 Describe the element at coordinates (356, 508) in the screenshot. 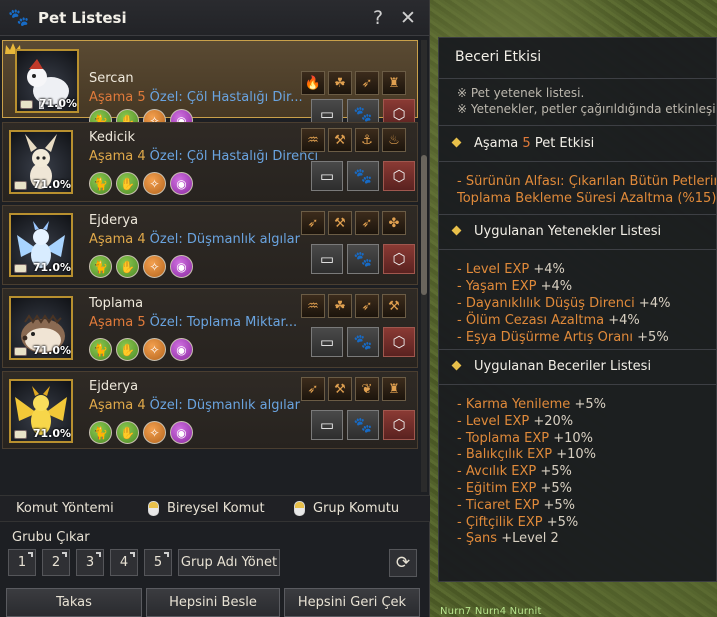

I see `group-command-label: Grup Komutu` at that location.